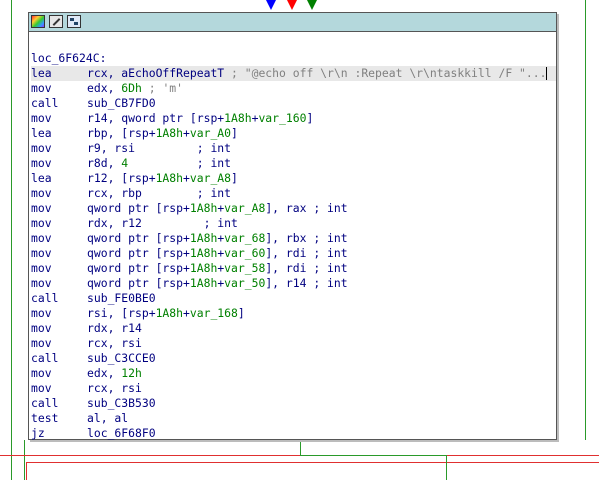  Describe the element at coordinates (373, 455) in the screenshot. I see `edge-green-across` at that location.